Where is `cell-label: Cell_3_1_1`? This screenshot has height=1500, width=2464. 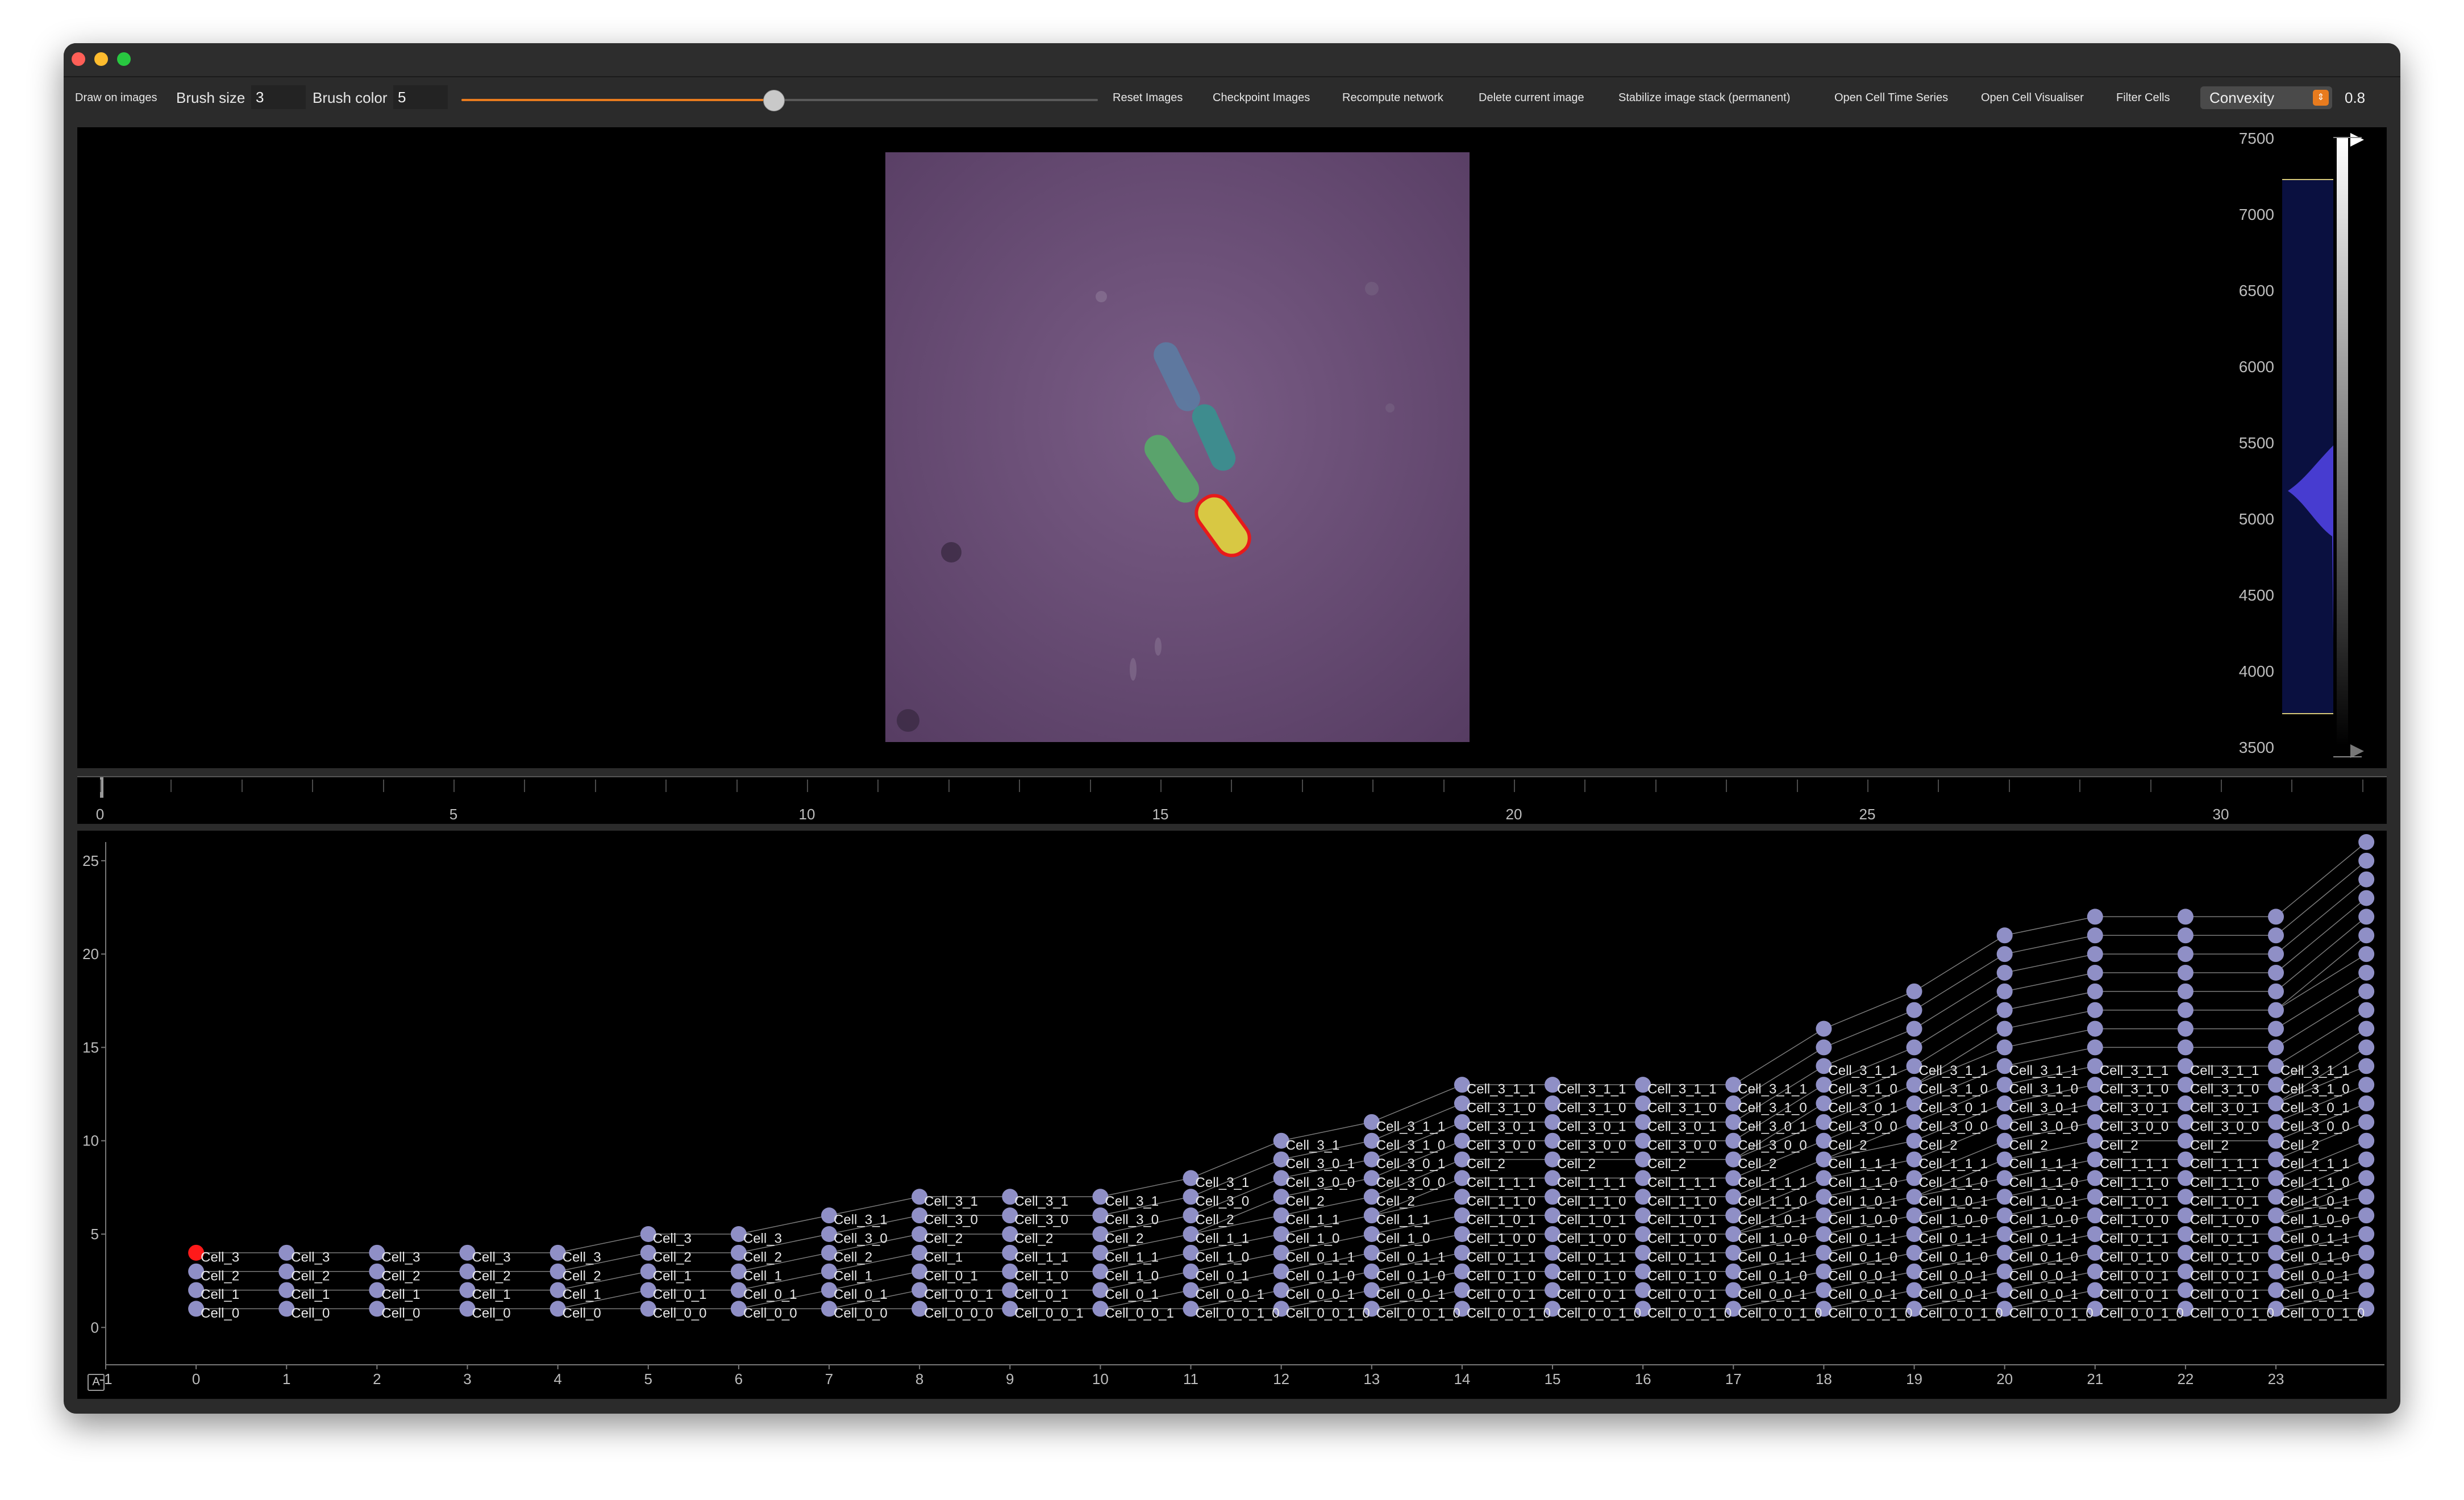 cell-label: Cell_3_1_1 is located at coordinates (2043, 1070).